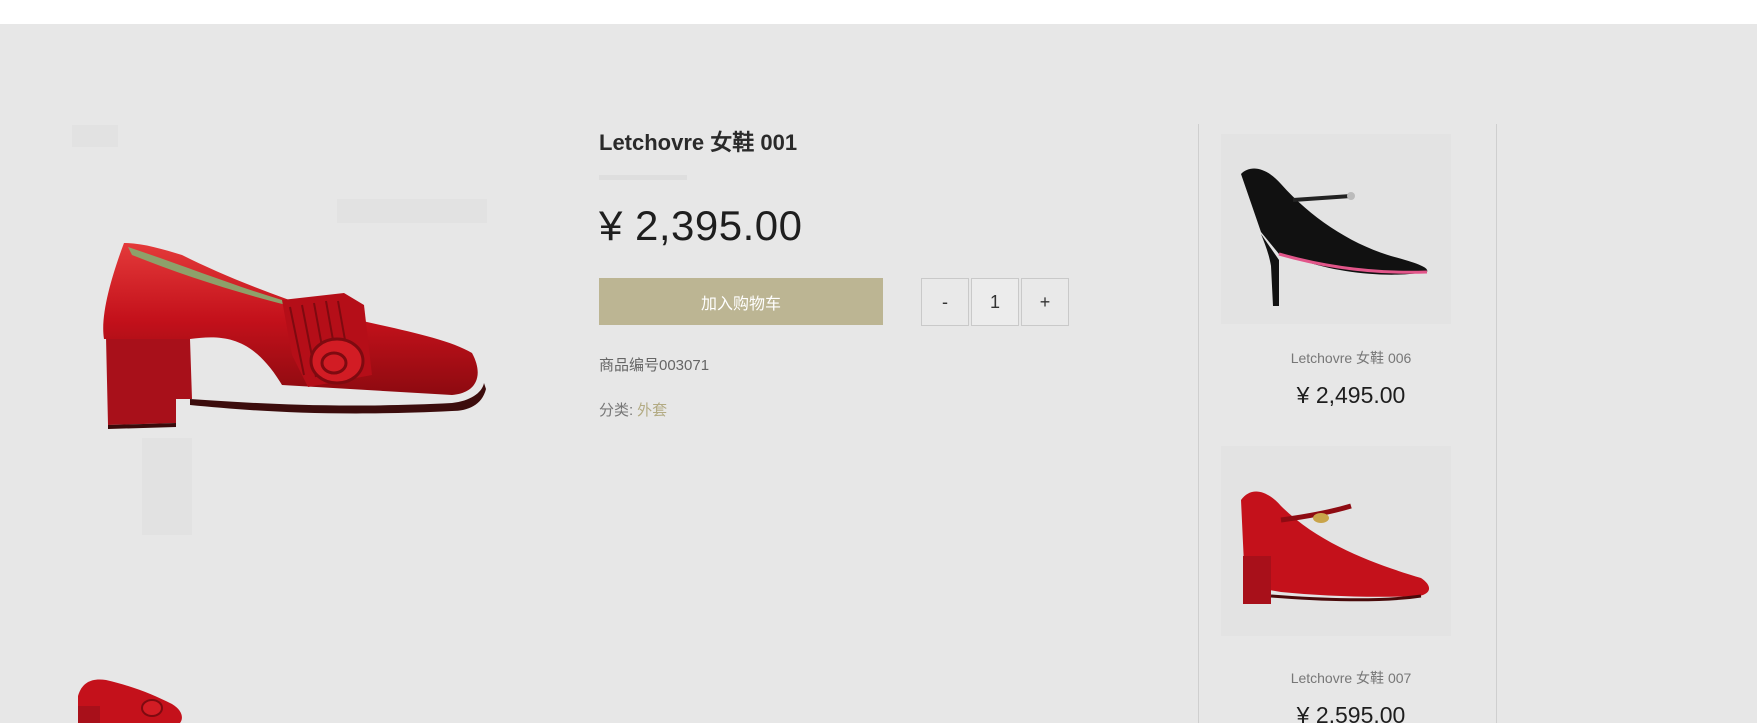  I want to click on red-loafer-icon, so click(294, 336).